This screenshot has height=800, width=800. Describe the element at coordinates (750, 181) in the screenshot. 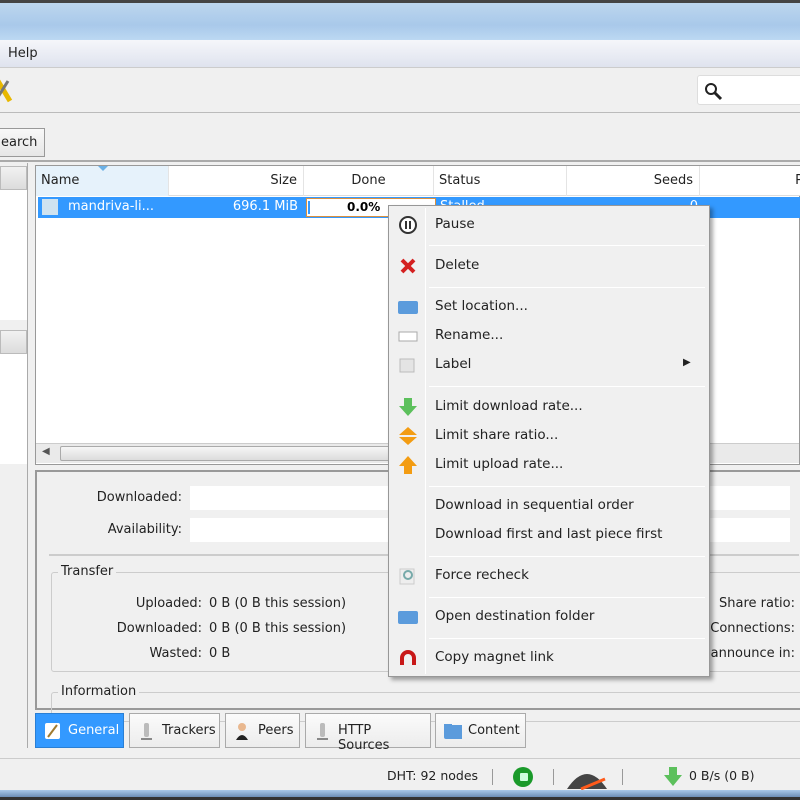

I see `column-header-peers: P` at that location.